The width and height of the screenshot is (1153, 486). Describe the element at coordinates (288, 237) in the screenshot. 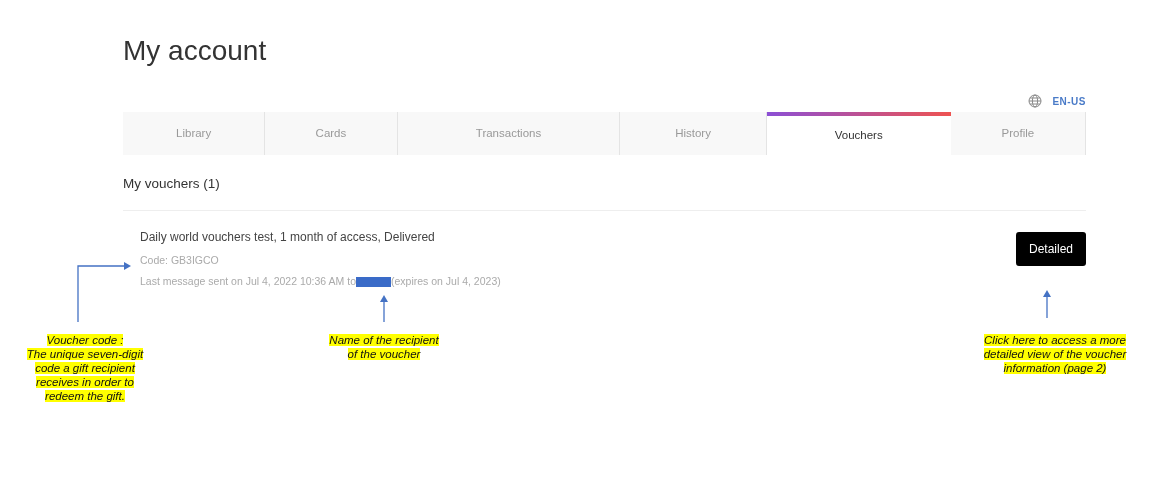

I see `voucher-title: Daily world vouchers test, 1 month of access, Delivered` at that location.